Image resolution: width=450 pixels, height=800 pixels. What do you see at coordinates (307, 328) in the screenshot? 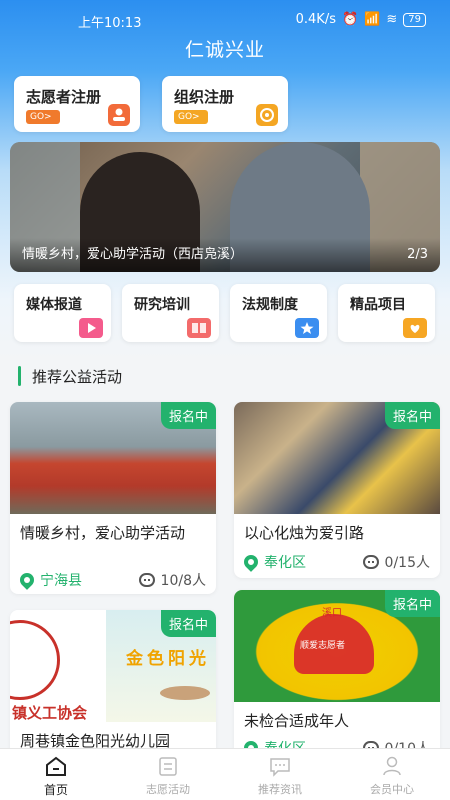
I see `star-doc-icon` at bounding box center [307, 328].